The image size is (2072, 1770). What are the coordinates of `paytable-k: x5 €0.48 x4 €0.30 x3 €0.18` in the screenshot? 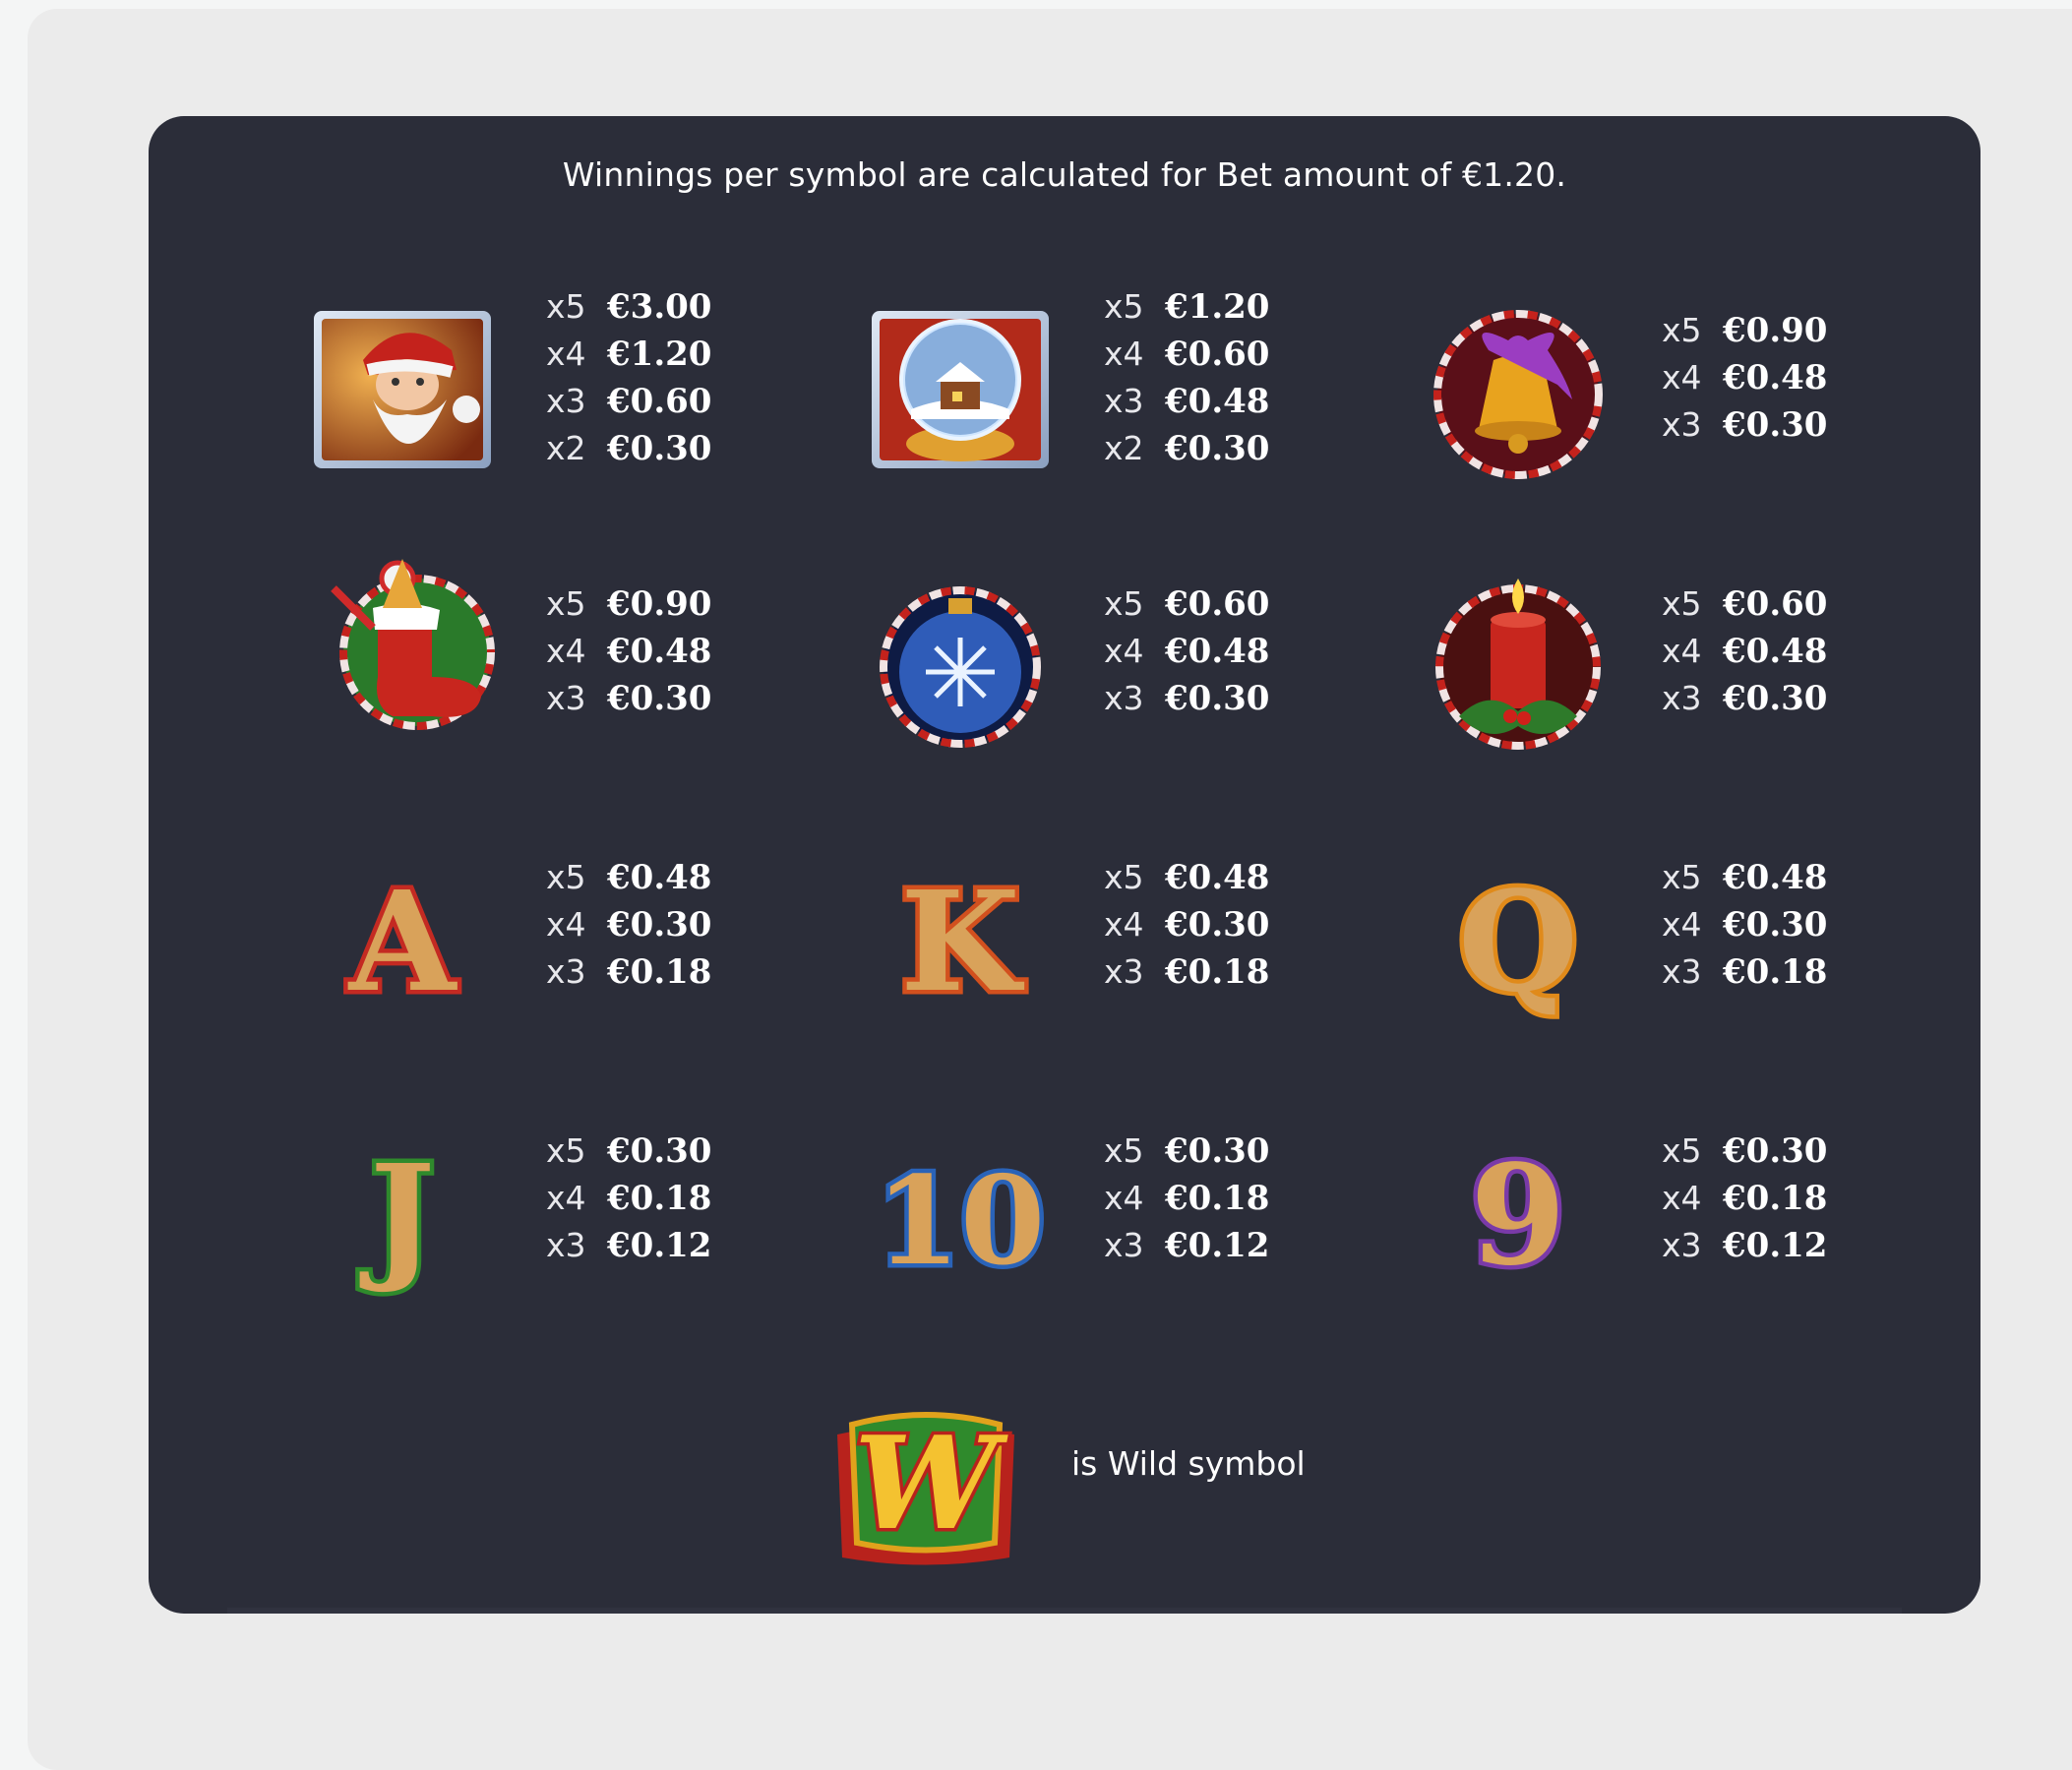 It's located at (1232, 925).